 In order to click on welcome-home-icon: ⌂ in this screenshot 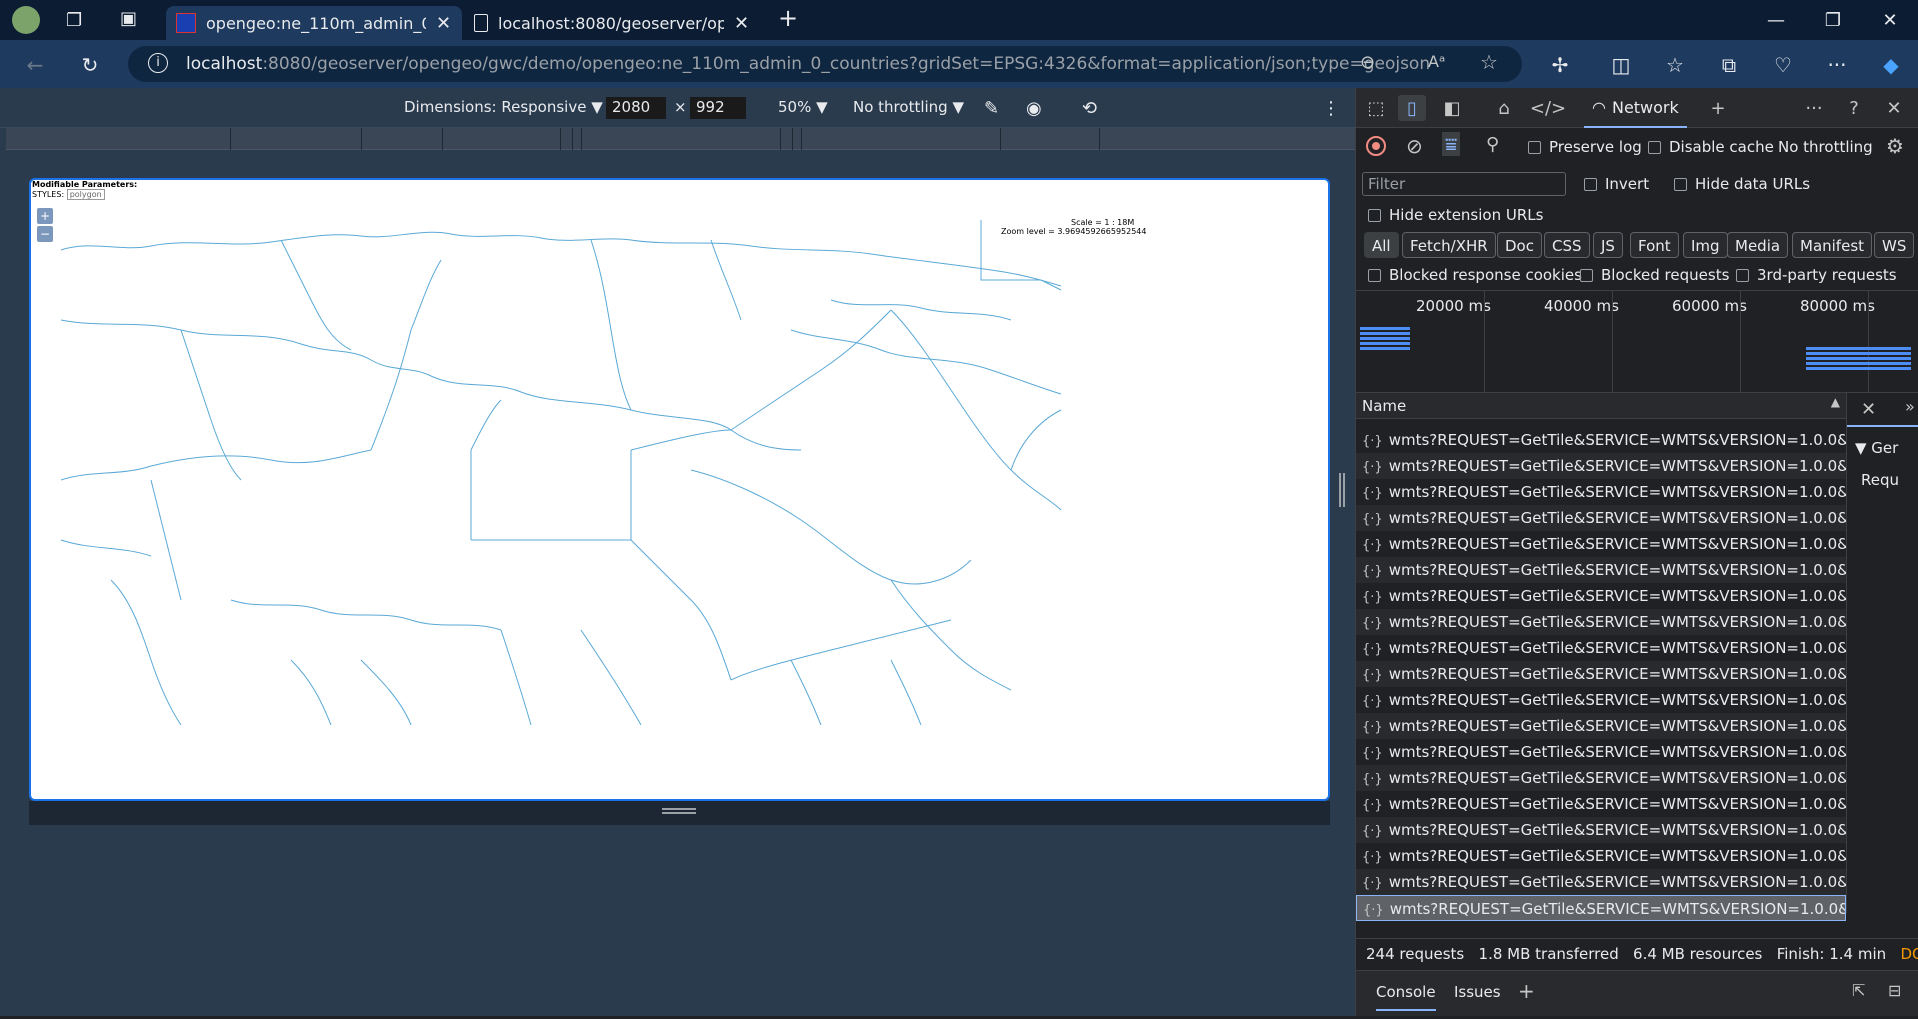, I will do `click(1504, 108)`.